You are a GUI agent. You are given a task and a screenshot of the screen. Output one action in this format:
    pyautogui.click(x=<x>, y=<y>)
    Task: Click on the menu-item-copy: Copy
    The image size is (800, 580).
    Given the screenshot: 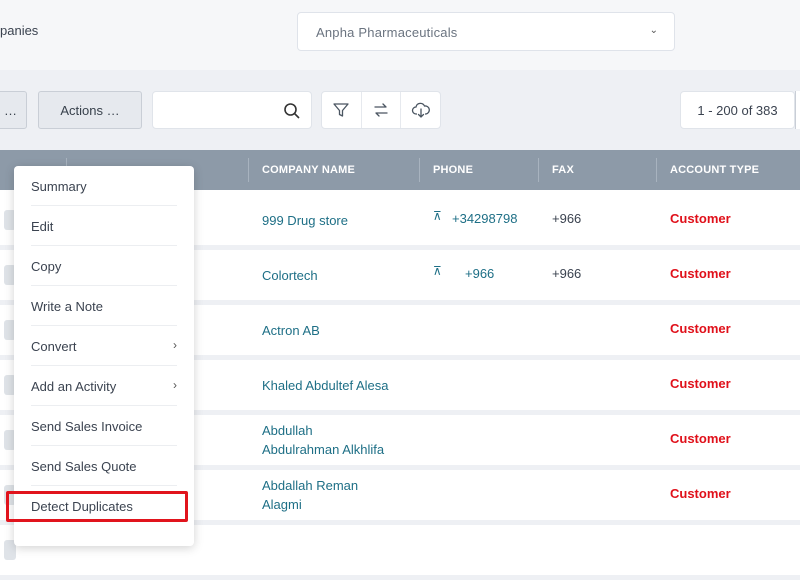 What is the action you would take?
    pyautogui.click(x=104, y=266)
    